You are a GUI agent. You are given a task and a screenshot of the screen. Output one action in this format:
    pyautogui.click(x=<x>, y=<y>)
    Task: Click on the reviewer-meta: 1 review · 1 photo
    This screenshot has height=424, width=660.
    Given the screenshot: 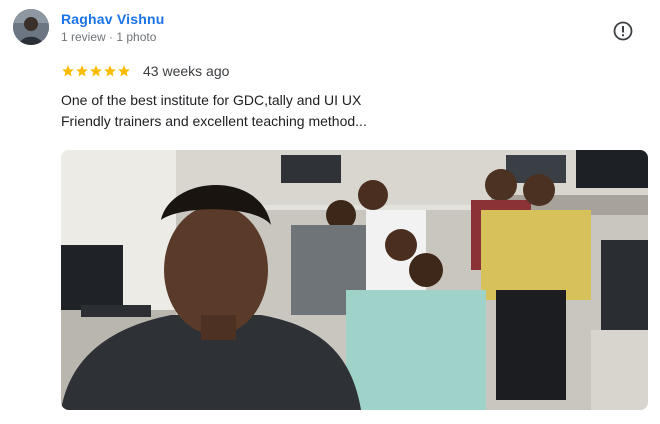 What is the action you would take?
    pyautogui.click(x=109, y=37)
    